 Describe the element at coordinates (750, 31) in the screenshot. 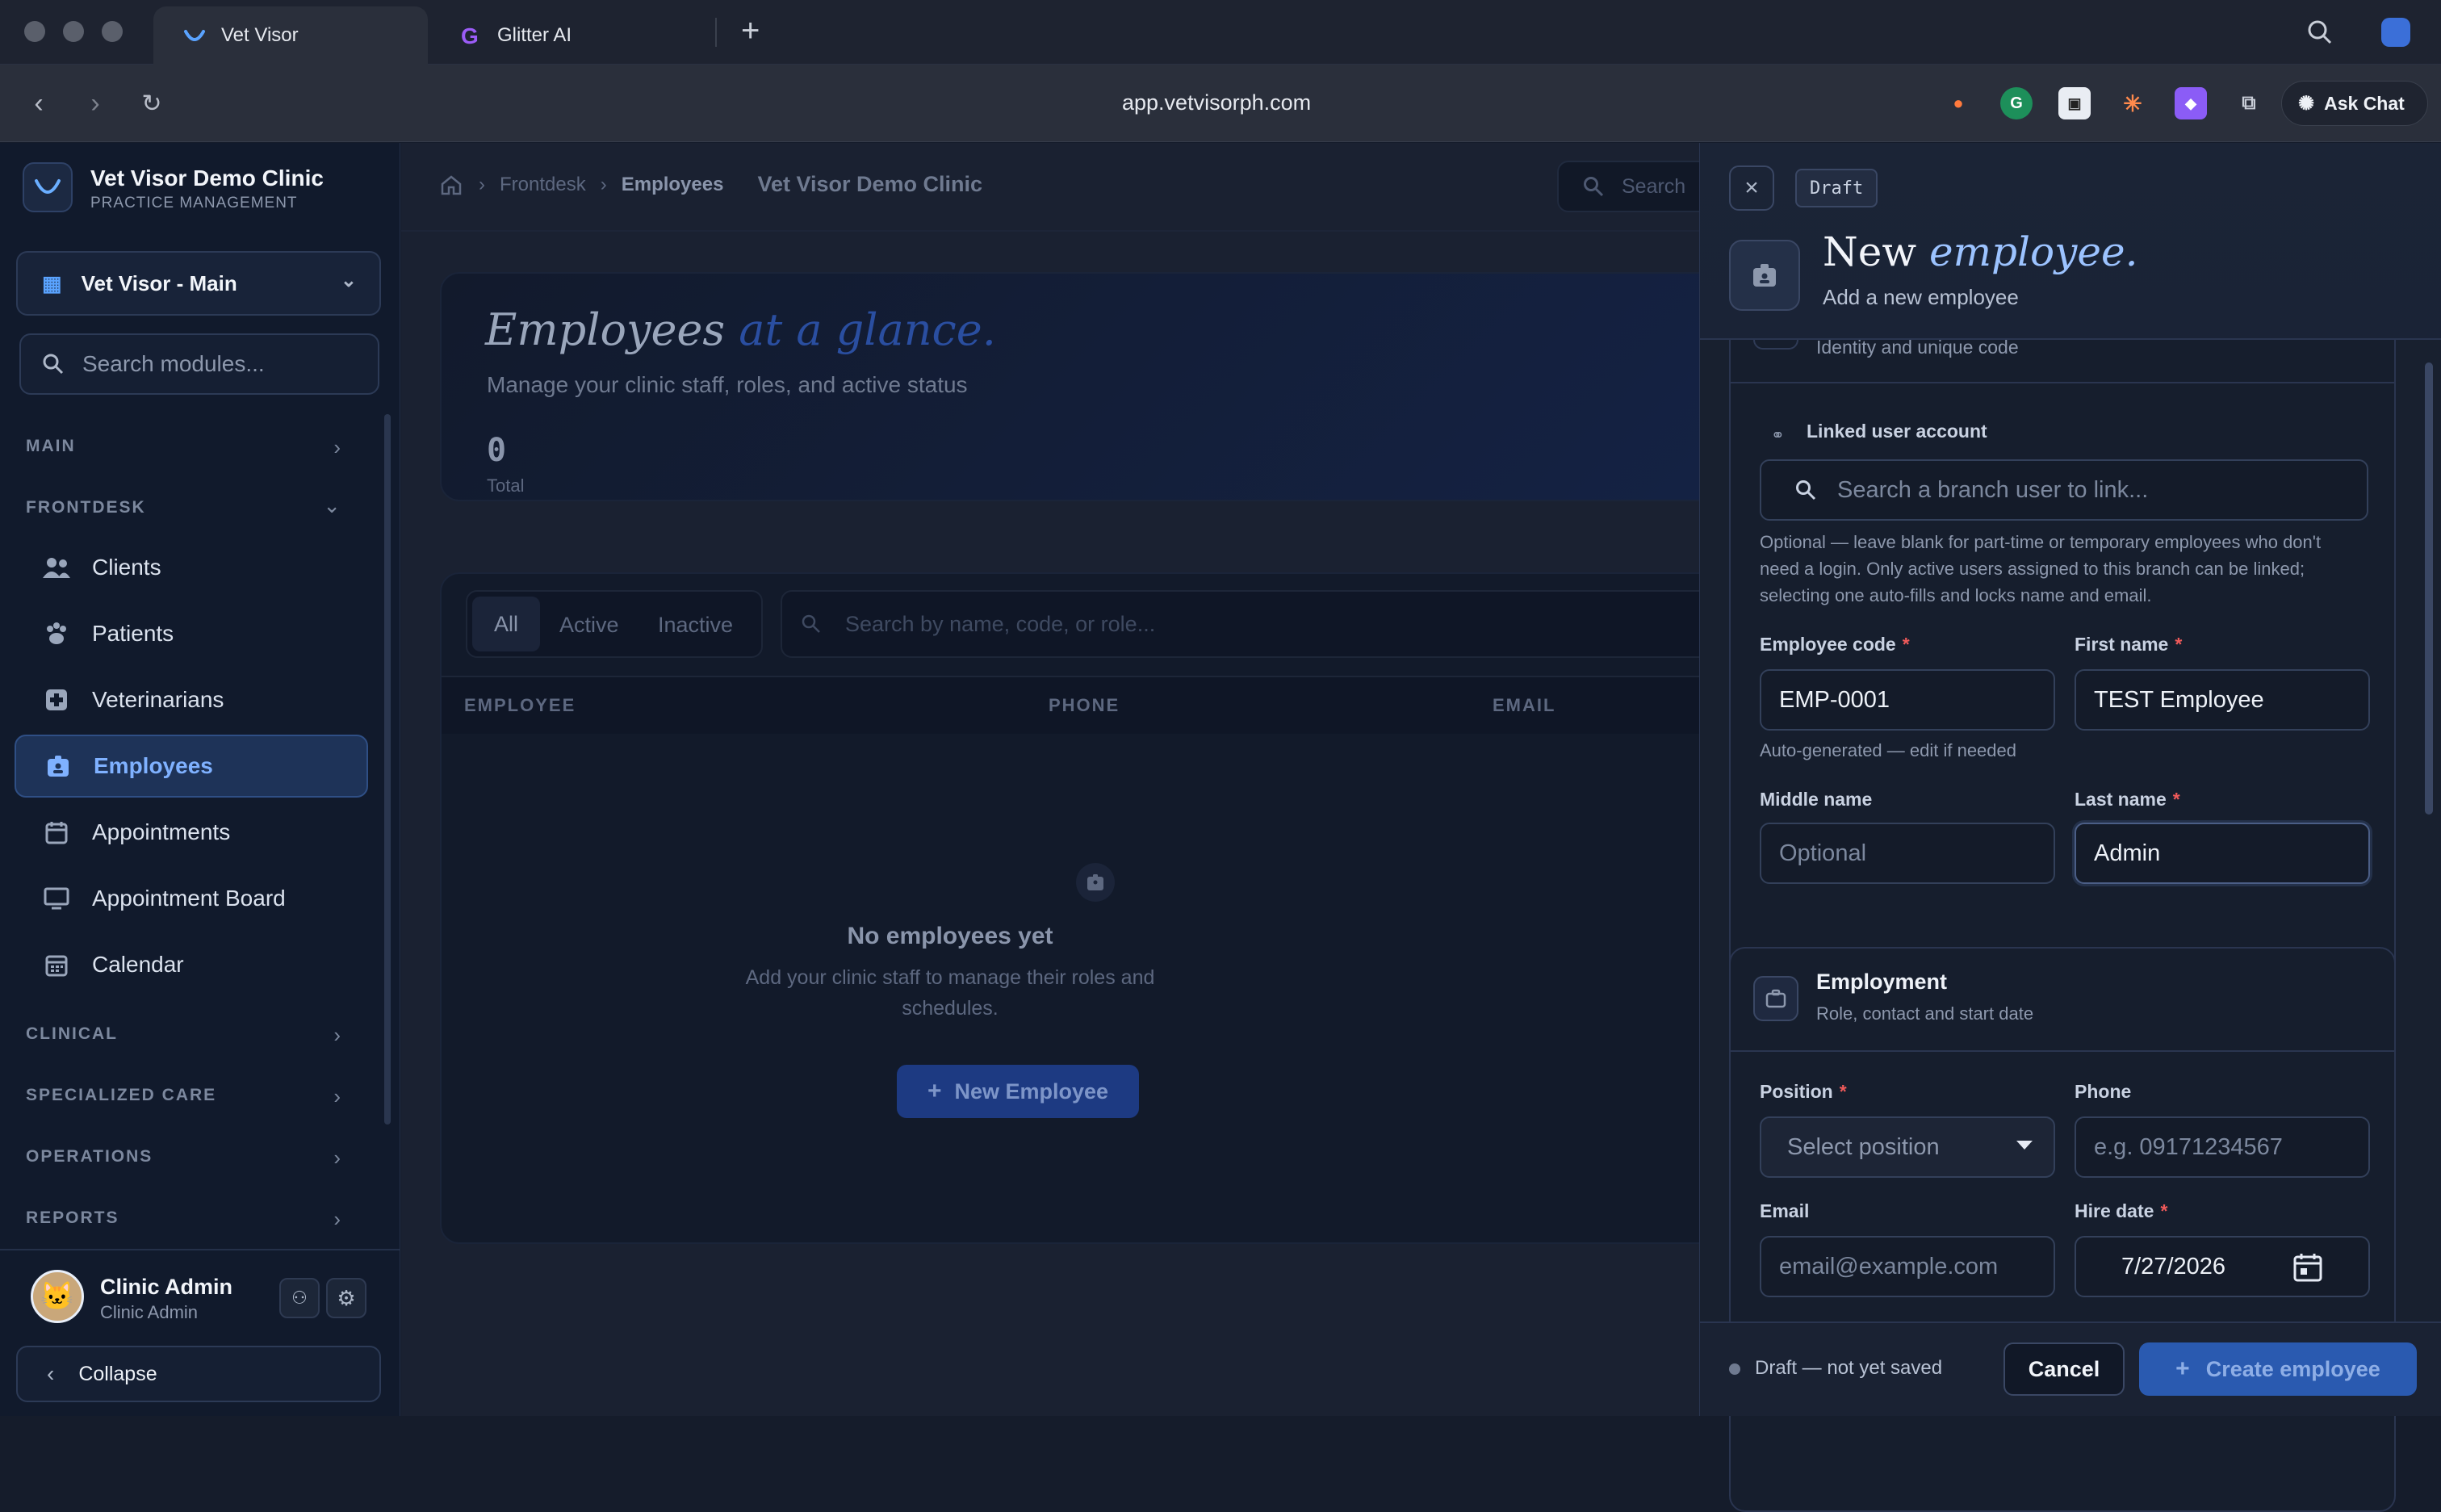

I see `new-tab-button: +` at that location.